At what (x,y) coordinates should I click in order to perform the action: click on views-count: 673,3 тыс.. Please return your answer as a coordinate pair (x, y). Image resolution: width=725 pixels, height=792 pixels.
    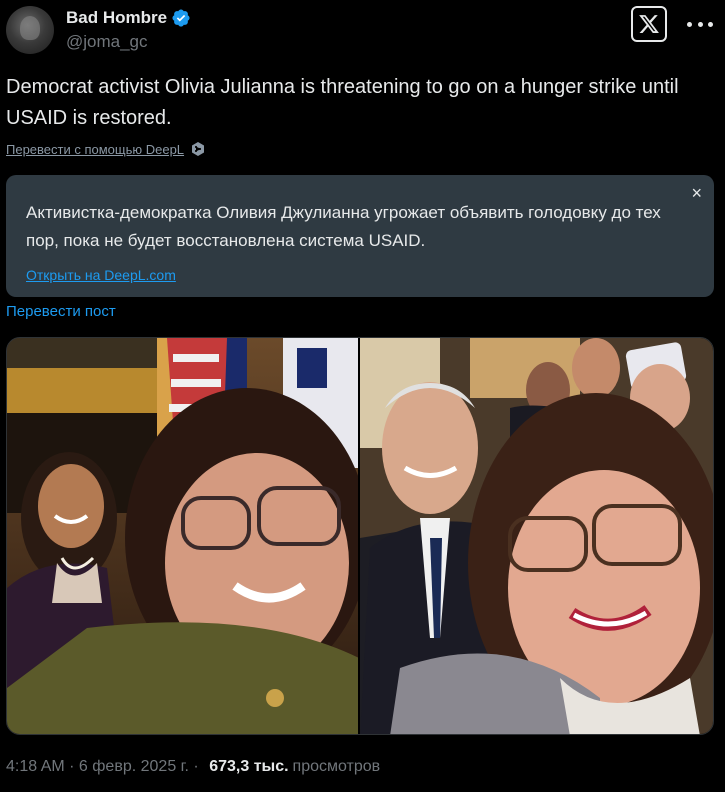
    Looking at the image, I should click on (249, 766).